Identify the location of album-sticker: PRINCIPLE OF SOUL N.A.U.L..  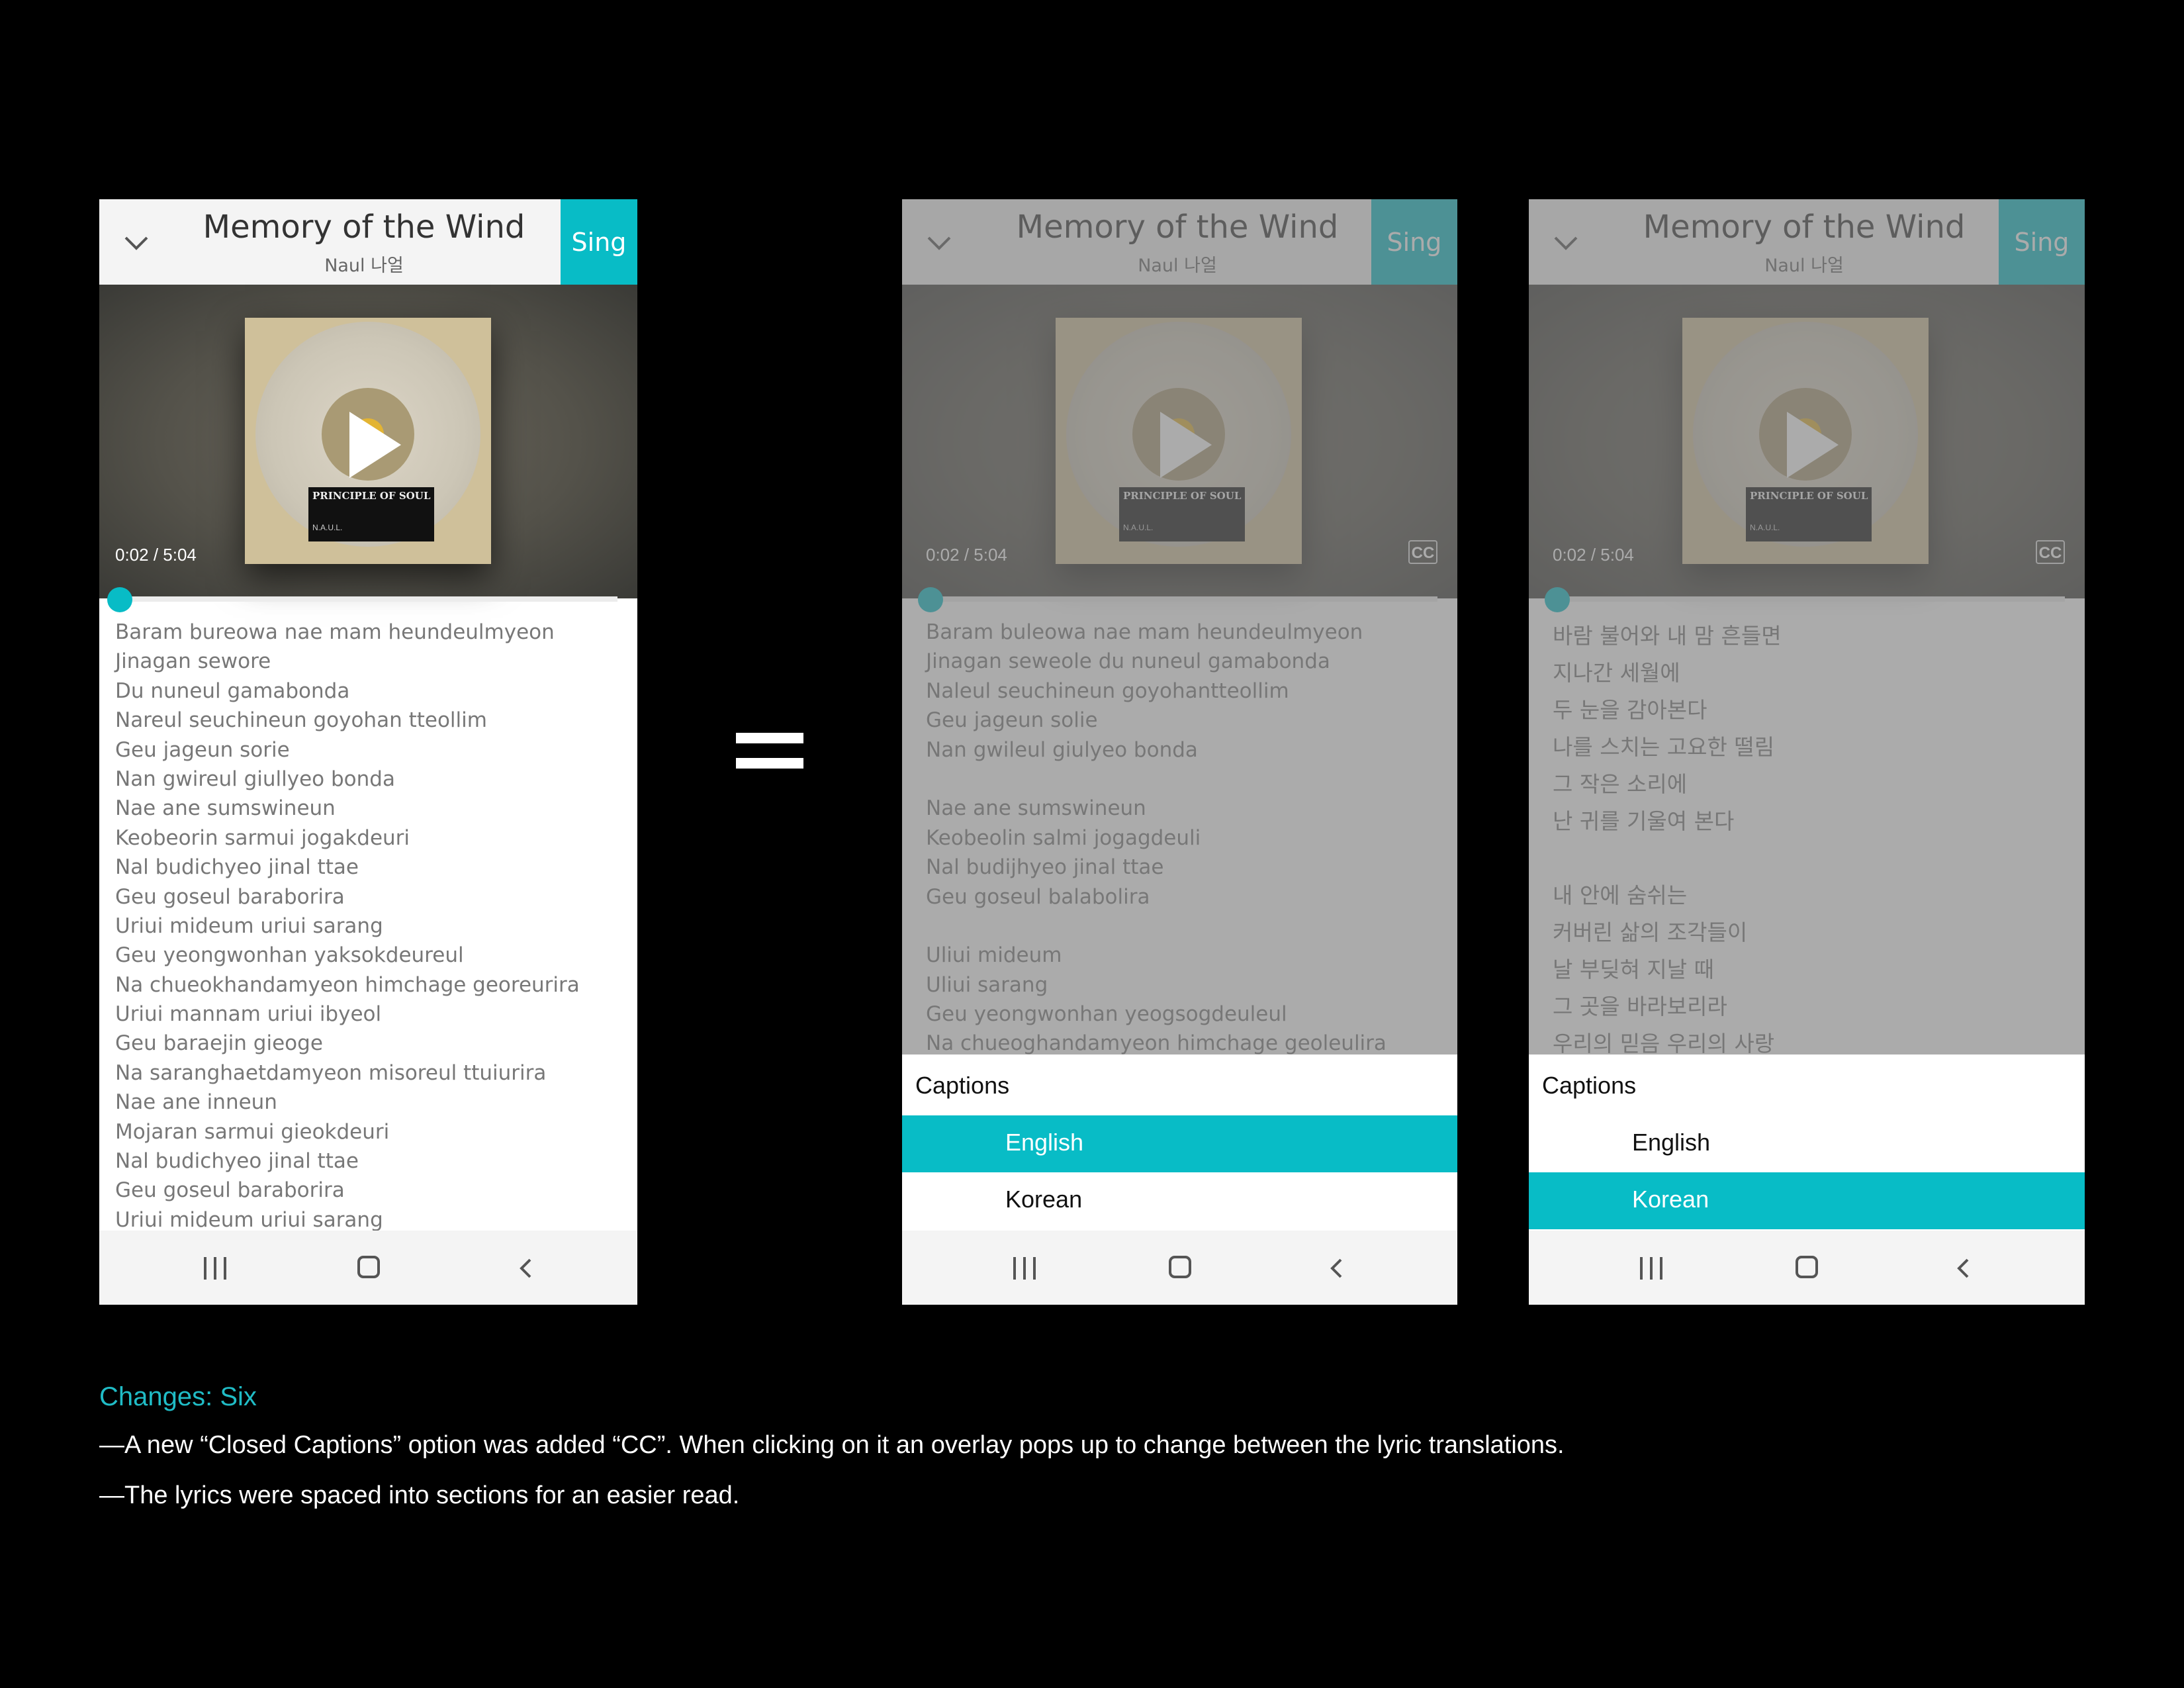
(371, 514).